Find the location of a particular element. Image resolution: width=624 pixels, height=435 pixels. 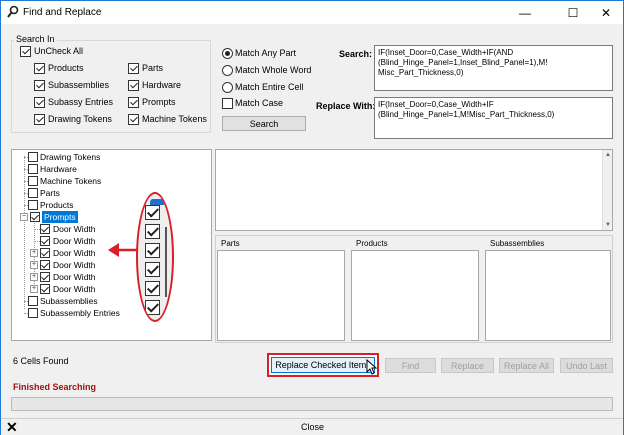

match-whole-word-radio is located at coordinates (227, 70).